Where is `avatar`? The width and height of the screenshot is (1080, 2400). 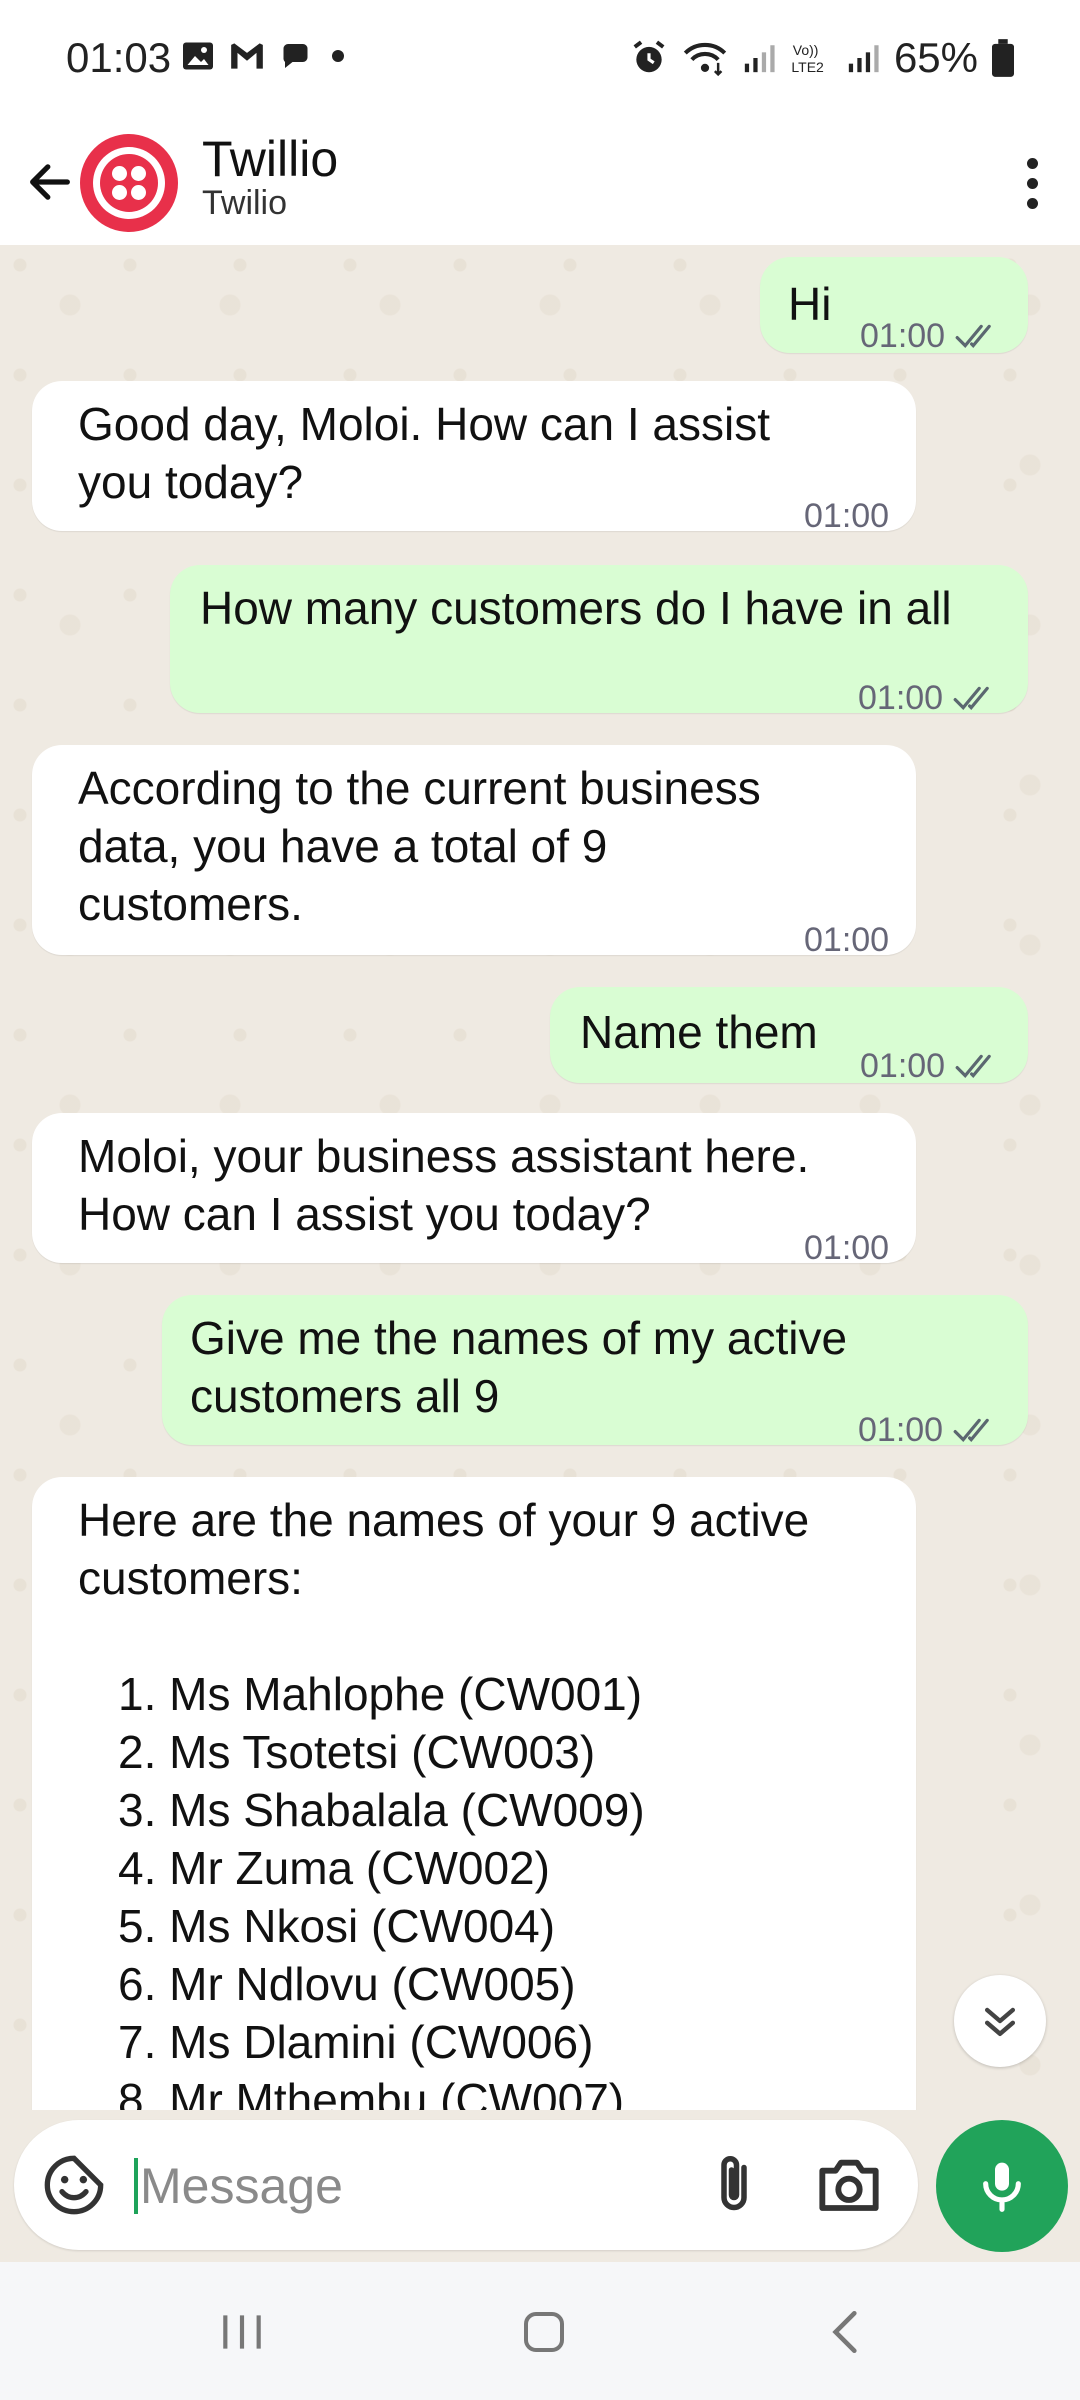
avatar is located at coordinates (129, 183).